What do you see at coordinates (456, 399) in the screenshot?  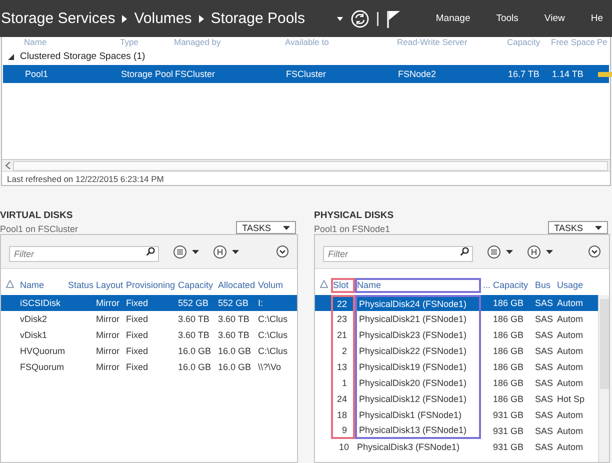 I see `table-row: 24 PhysicalDisk12 (FSNode1) 186 GB SAS Hot Sp` at bounding box center [456, 399].